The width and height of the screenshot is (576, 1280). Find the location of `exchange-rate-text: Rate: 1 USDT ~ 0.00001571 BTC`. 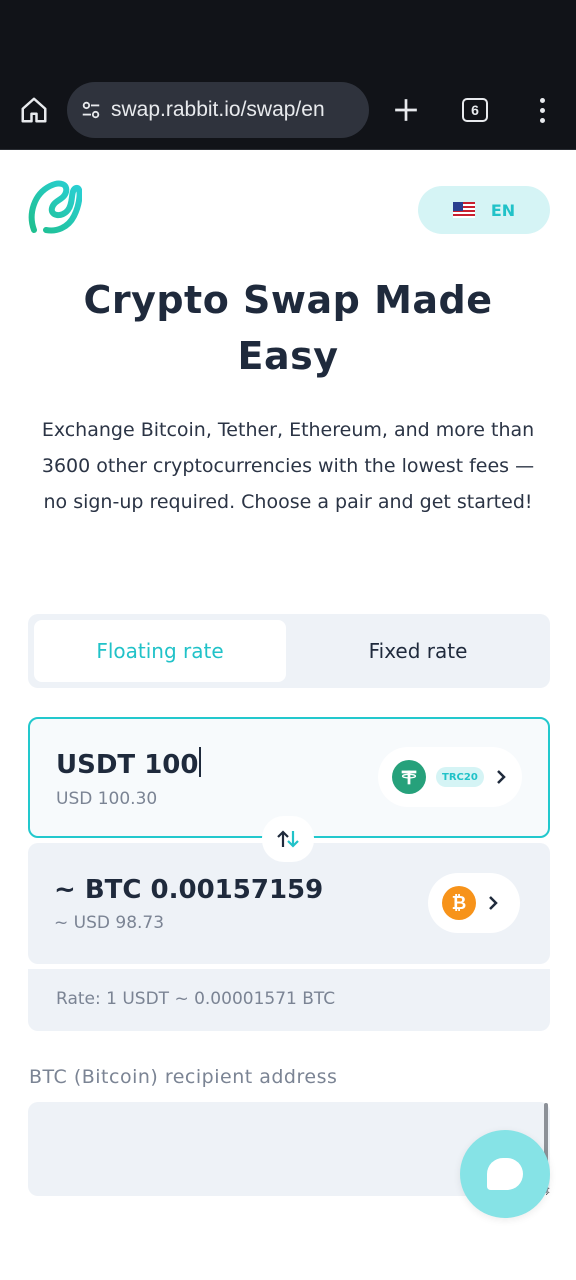

exchange-rate-text: Rate: 1 USDT ~ 0.00001571 BTC is located at coordinates (196, 999).